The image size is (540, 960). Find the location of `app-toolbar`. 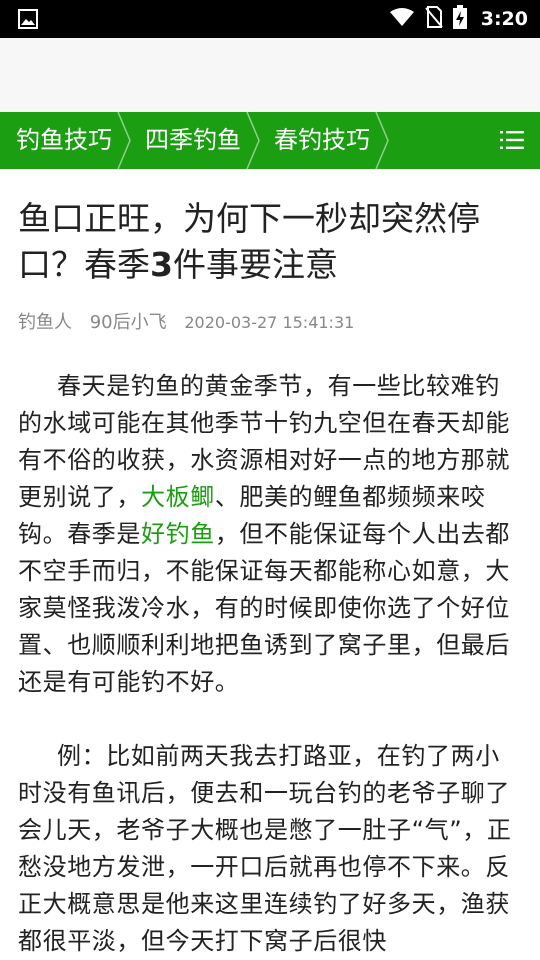

app-toolbar is located at coordinates (270, 75).